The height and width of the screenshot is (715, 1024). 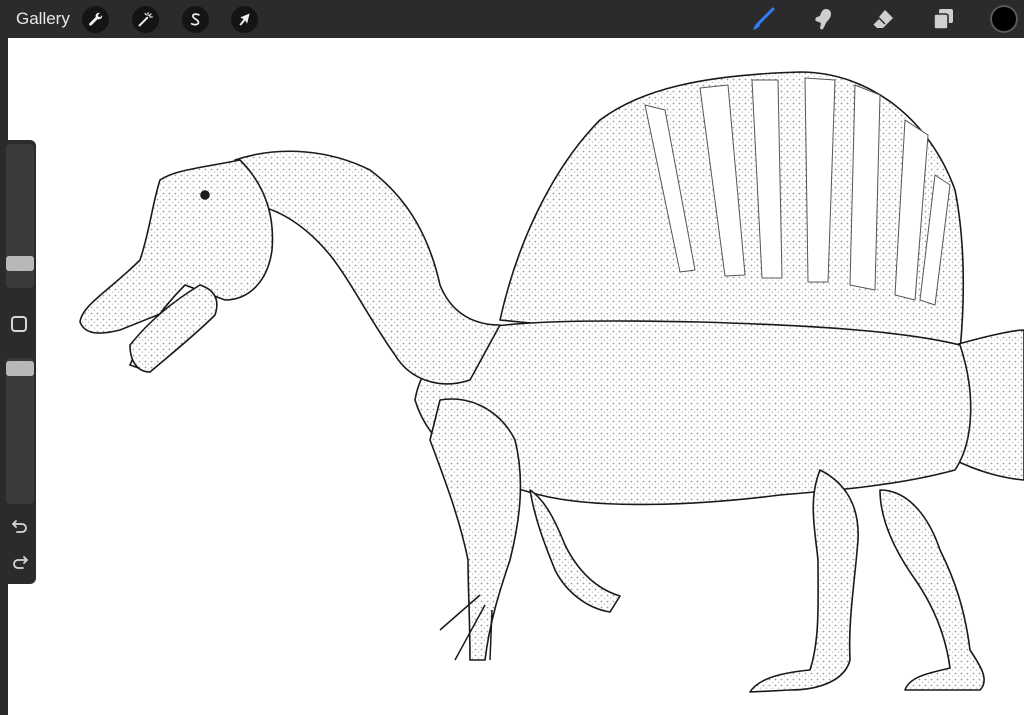 I want to click on smudge-finger-icon, so click(x=823, y=19).